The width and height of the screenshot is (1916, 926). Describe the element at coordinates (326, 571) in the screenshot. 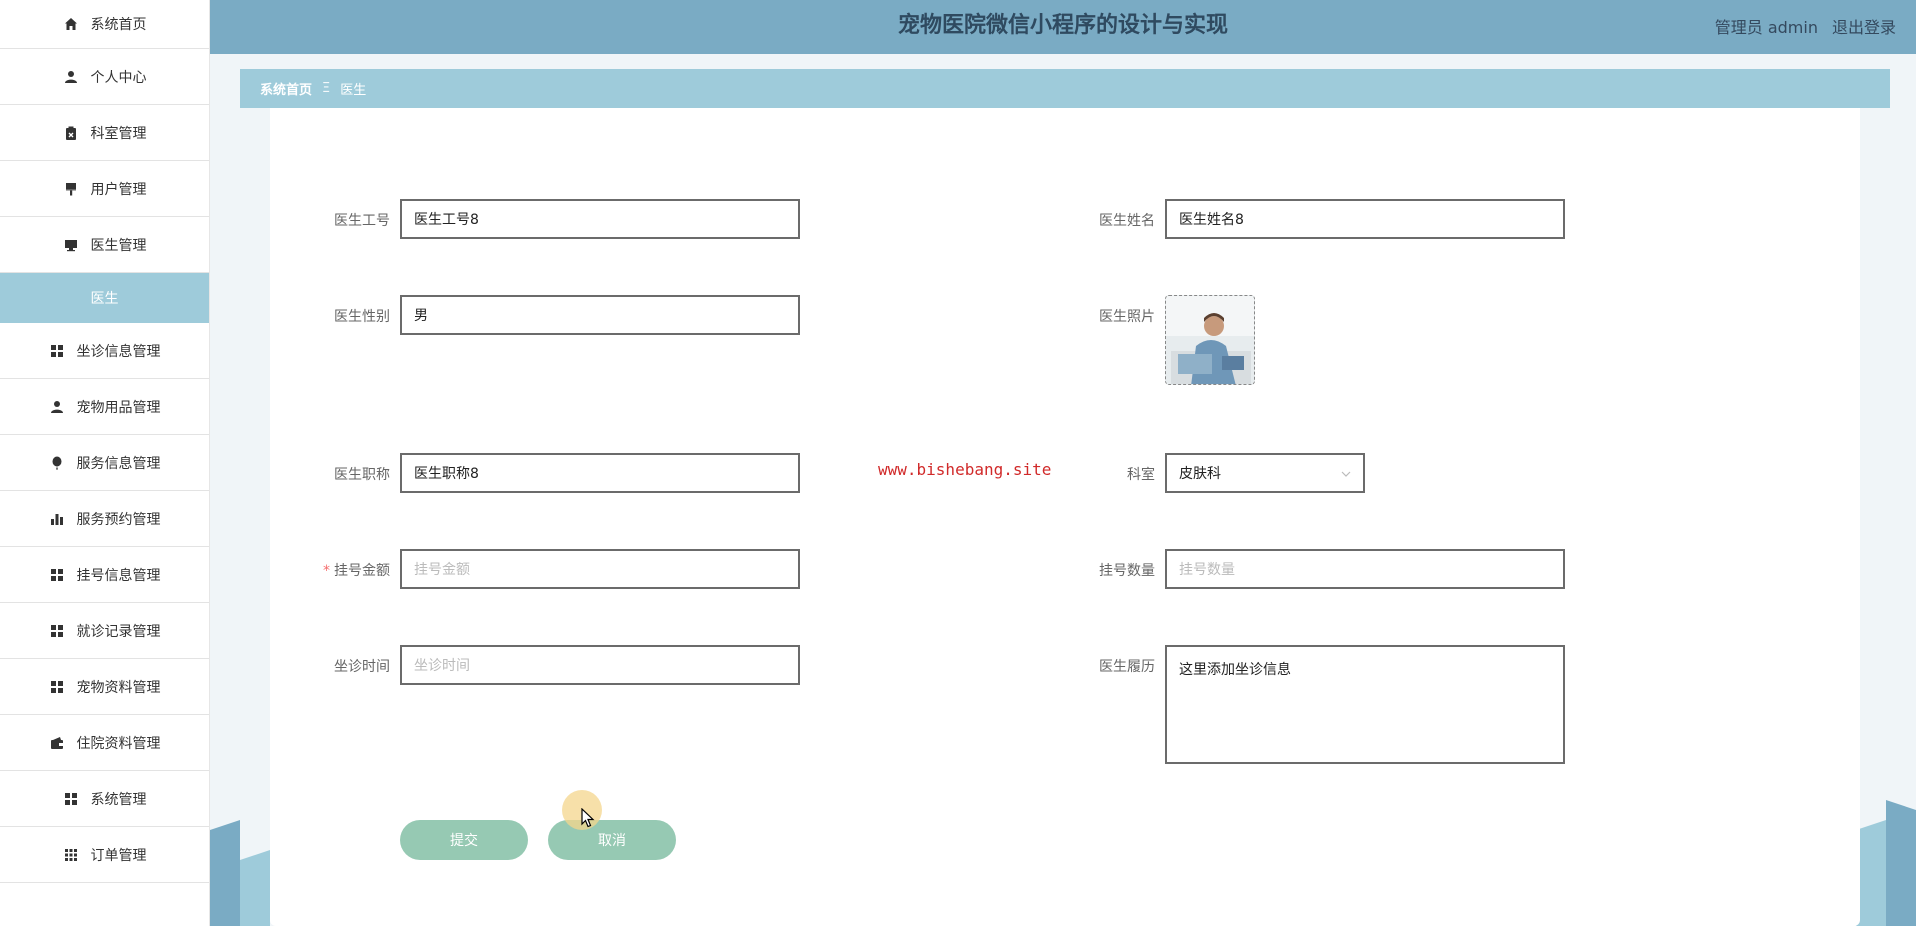

I see `required-mark: *` at that location.